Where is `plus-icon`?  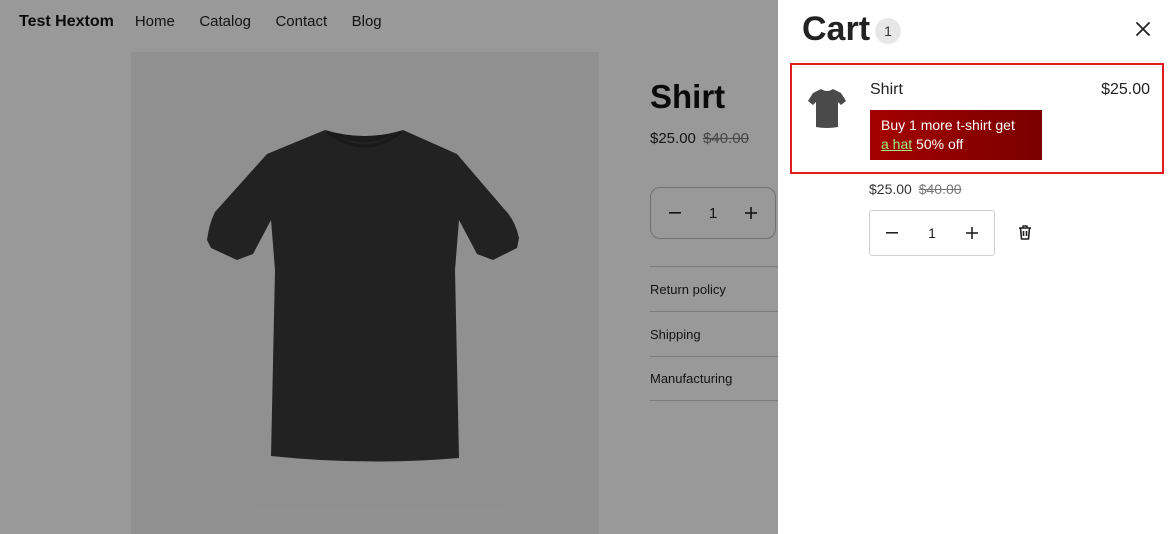
plus-icon is located at coordinates (971, 233).